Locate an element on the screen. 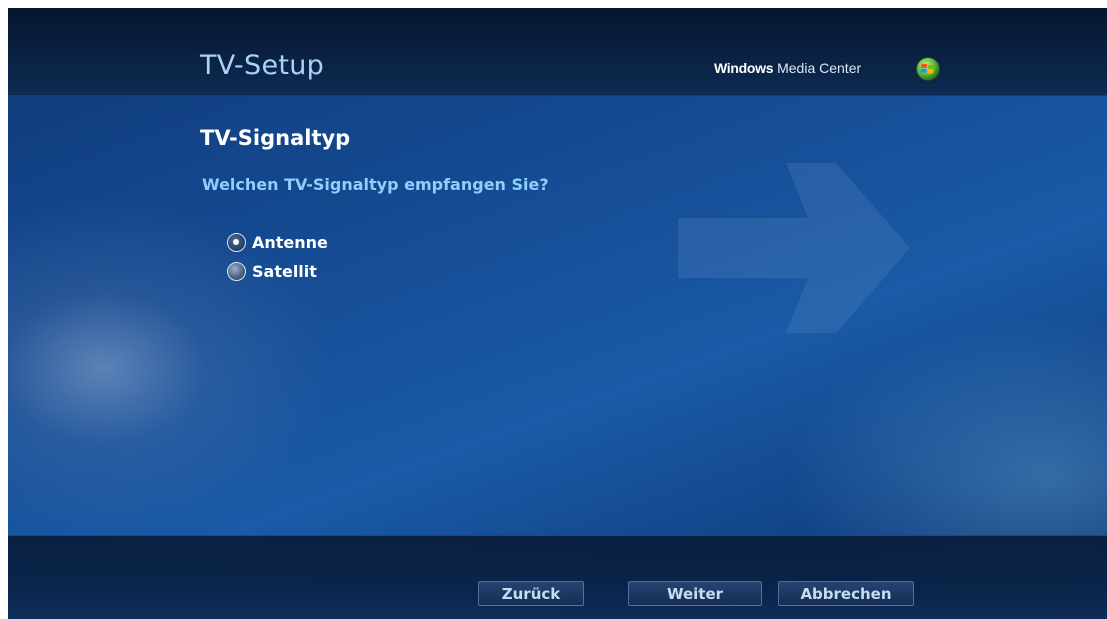  radio-label-antenne: Antenne is located at coordinates (290, 242).